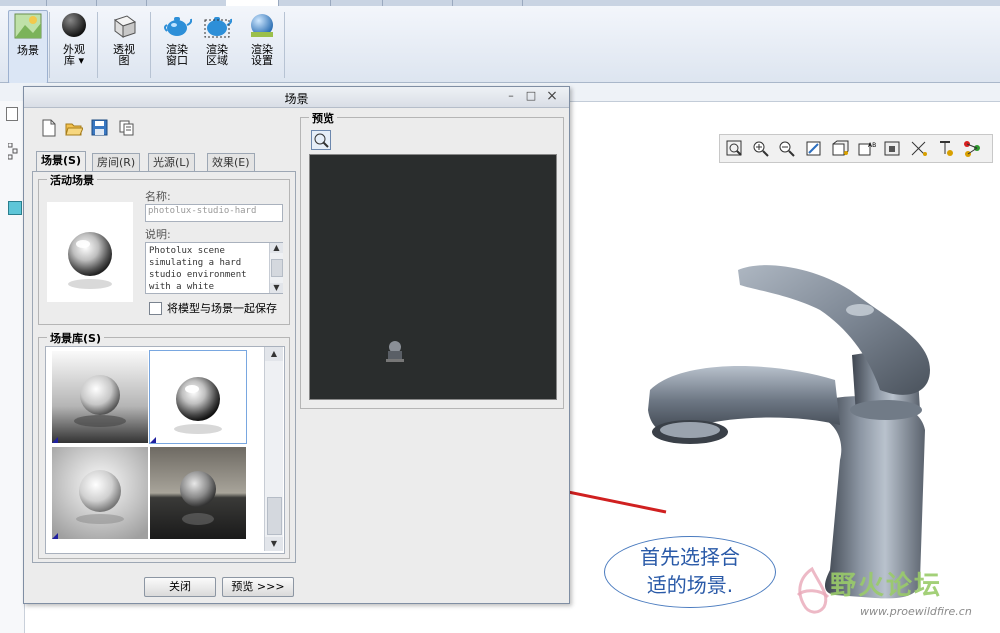  I want to click on close-button: 关闭, so click(180, 587).